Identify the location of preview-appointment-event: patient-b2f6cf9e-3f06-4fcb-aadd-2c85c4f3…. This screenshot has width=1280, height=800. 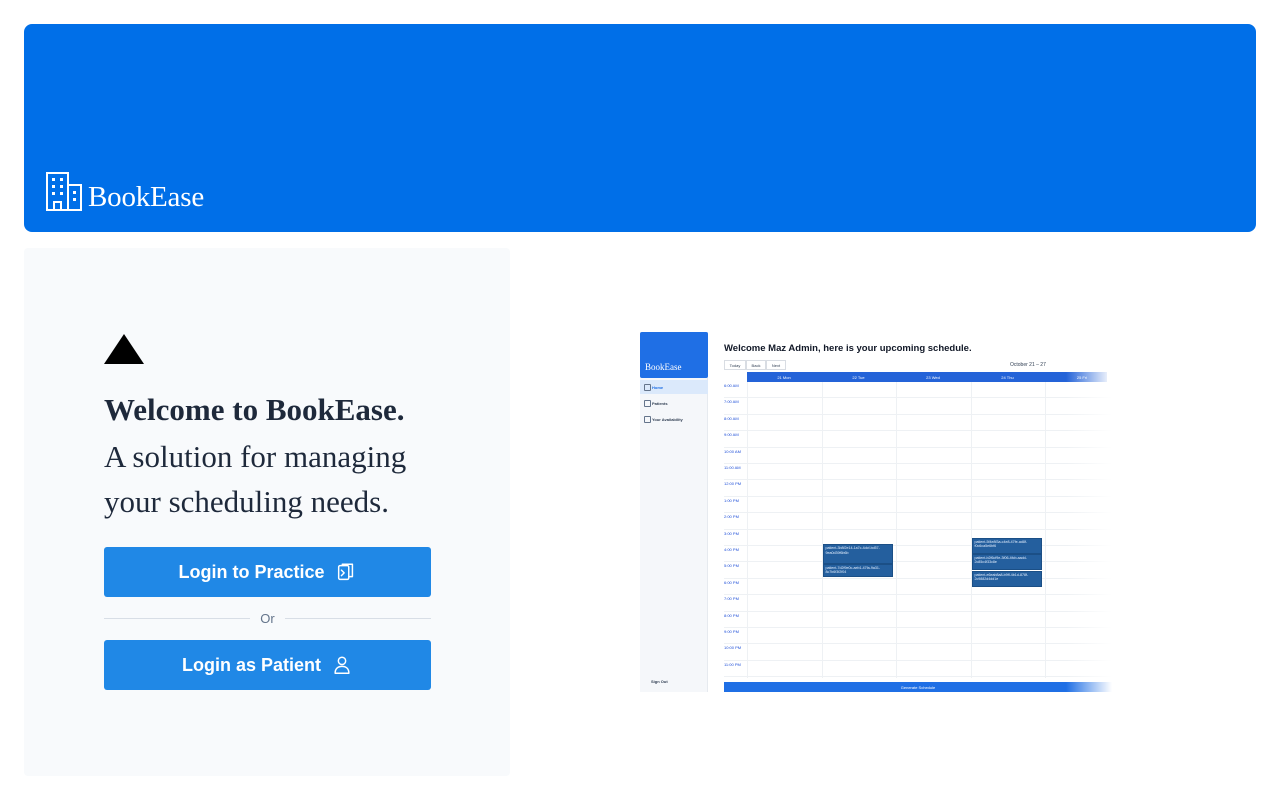
(1006, 562).